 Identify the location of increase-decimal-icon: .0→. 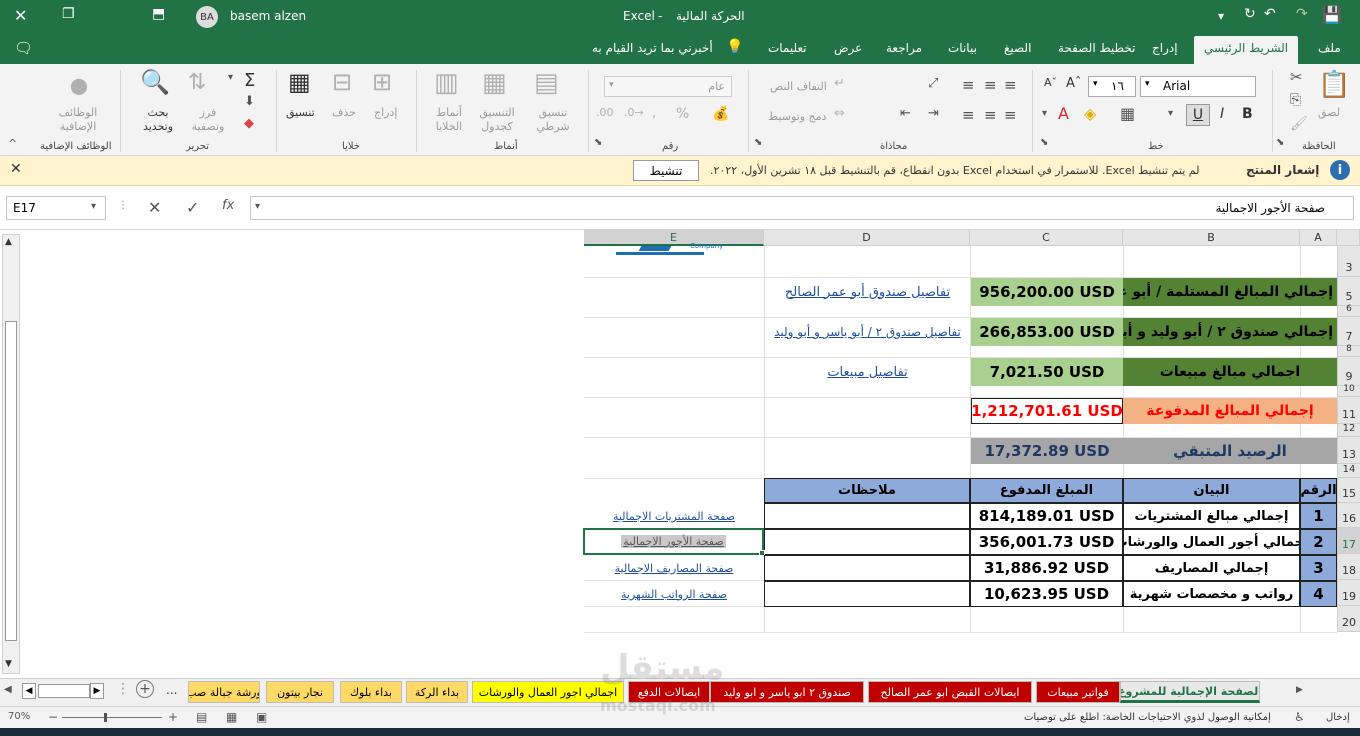
(634, 112).